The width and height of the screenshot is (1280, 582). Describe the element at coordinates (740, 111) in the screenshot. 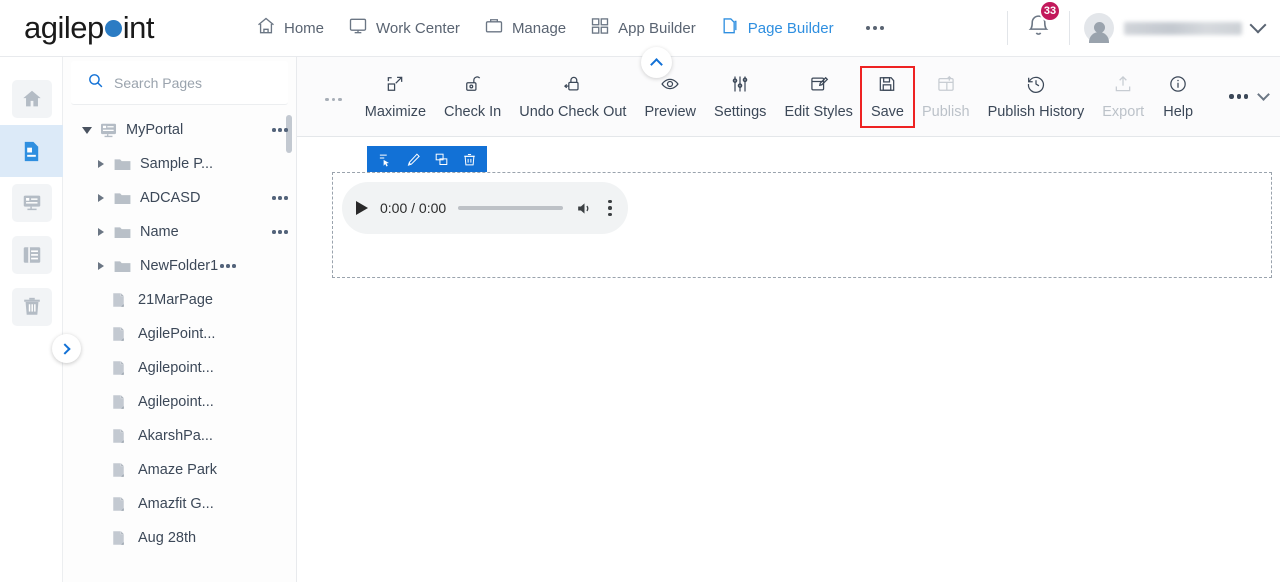

I see `toolbar-label: Settings` at that location.